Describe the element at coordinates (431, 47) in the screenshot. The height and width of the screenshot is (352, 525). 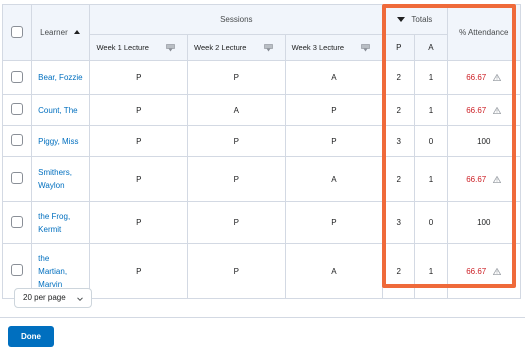
I see `absent-total-header: A` at that location.